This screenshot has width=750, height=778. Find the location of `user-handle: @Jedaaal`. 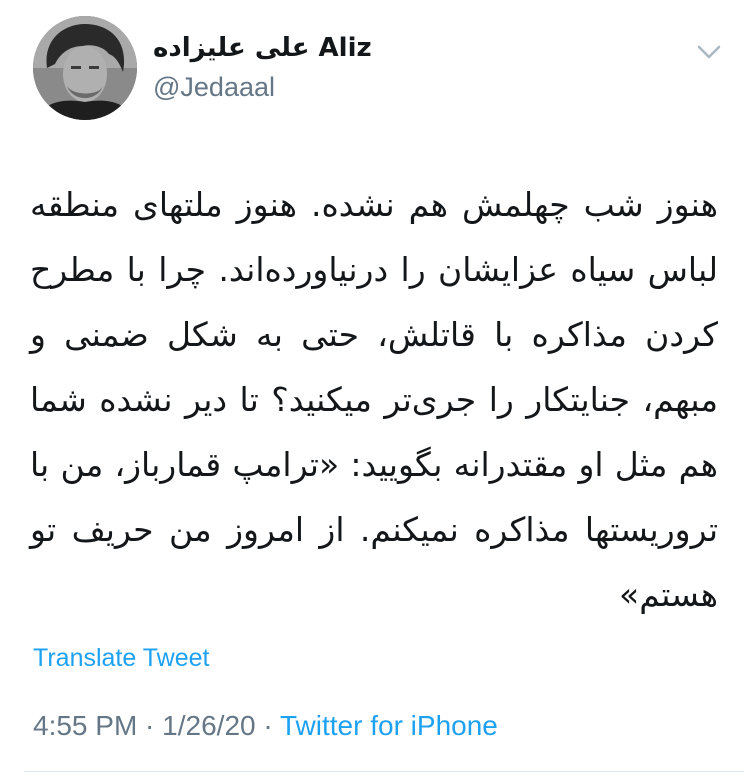

user-handle: @Jedaaal is located at coordinates (214, 87).